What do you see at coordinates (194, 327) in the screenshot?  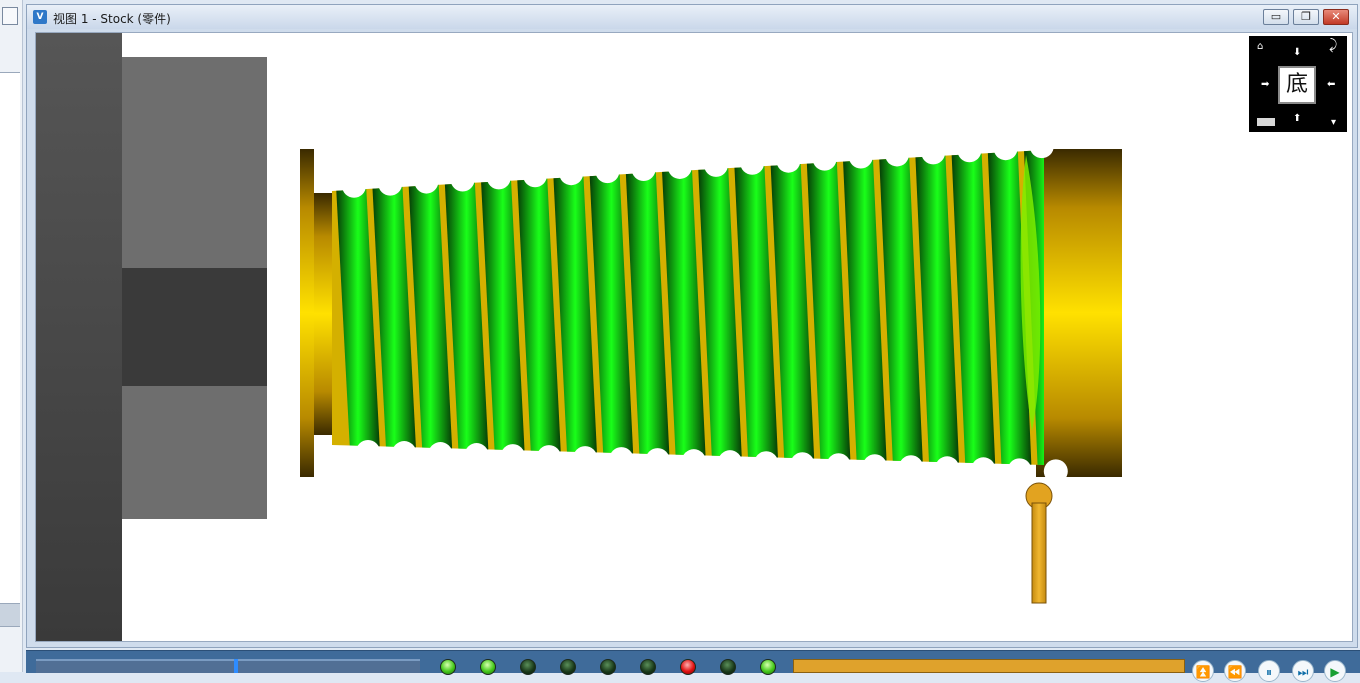 I see `chuck-jaw-slot` at bounding box center [194, 327].